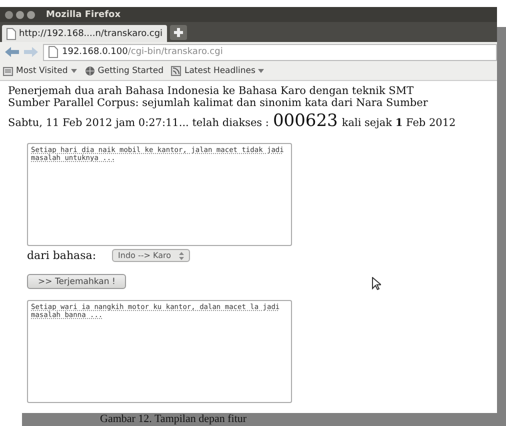 This screenshot has height=426, width=506. Describe the element at coordinates (264, 419) in the screenshot. I see `figure-caption: Gambar 12. Tampilan depan fitur` at that location.